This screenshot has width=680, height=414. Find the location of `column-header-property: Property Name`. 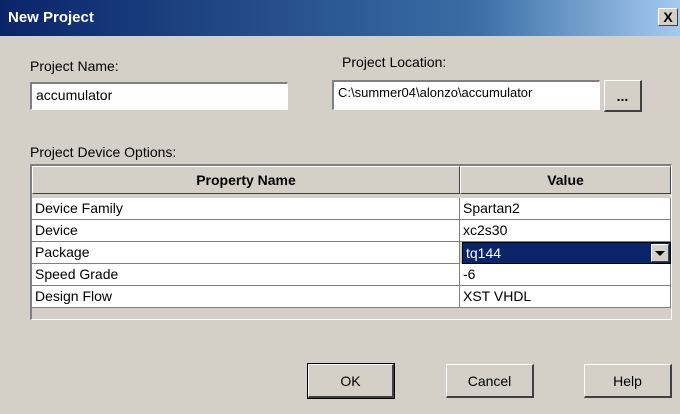

column-header-property: Property Name is located at coordinates (246, 180).